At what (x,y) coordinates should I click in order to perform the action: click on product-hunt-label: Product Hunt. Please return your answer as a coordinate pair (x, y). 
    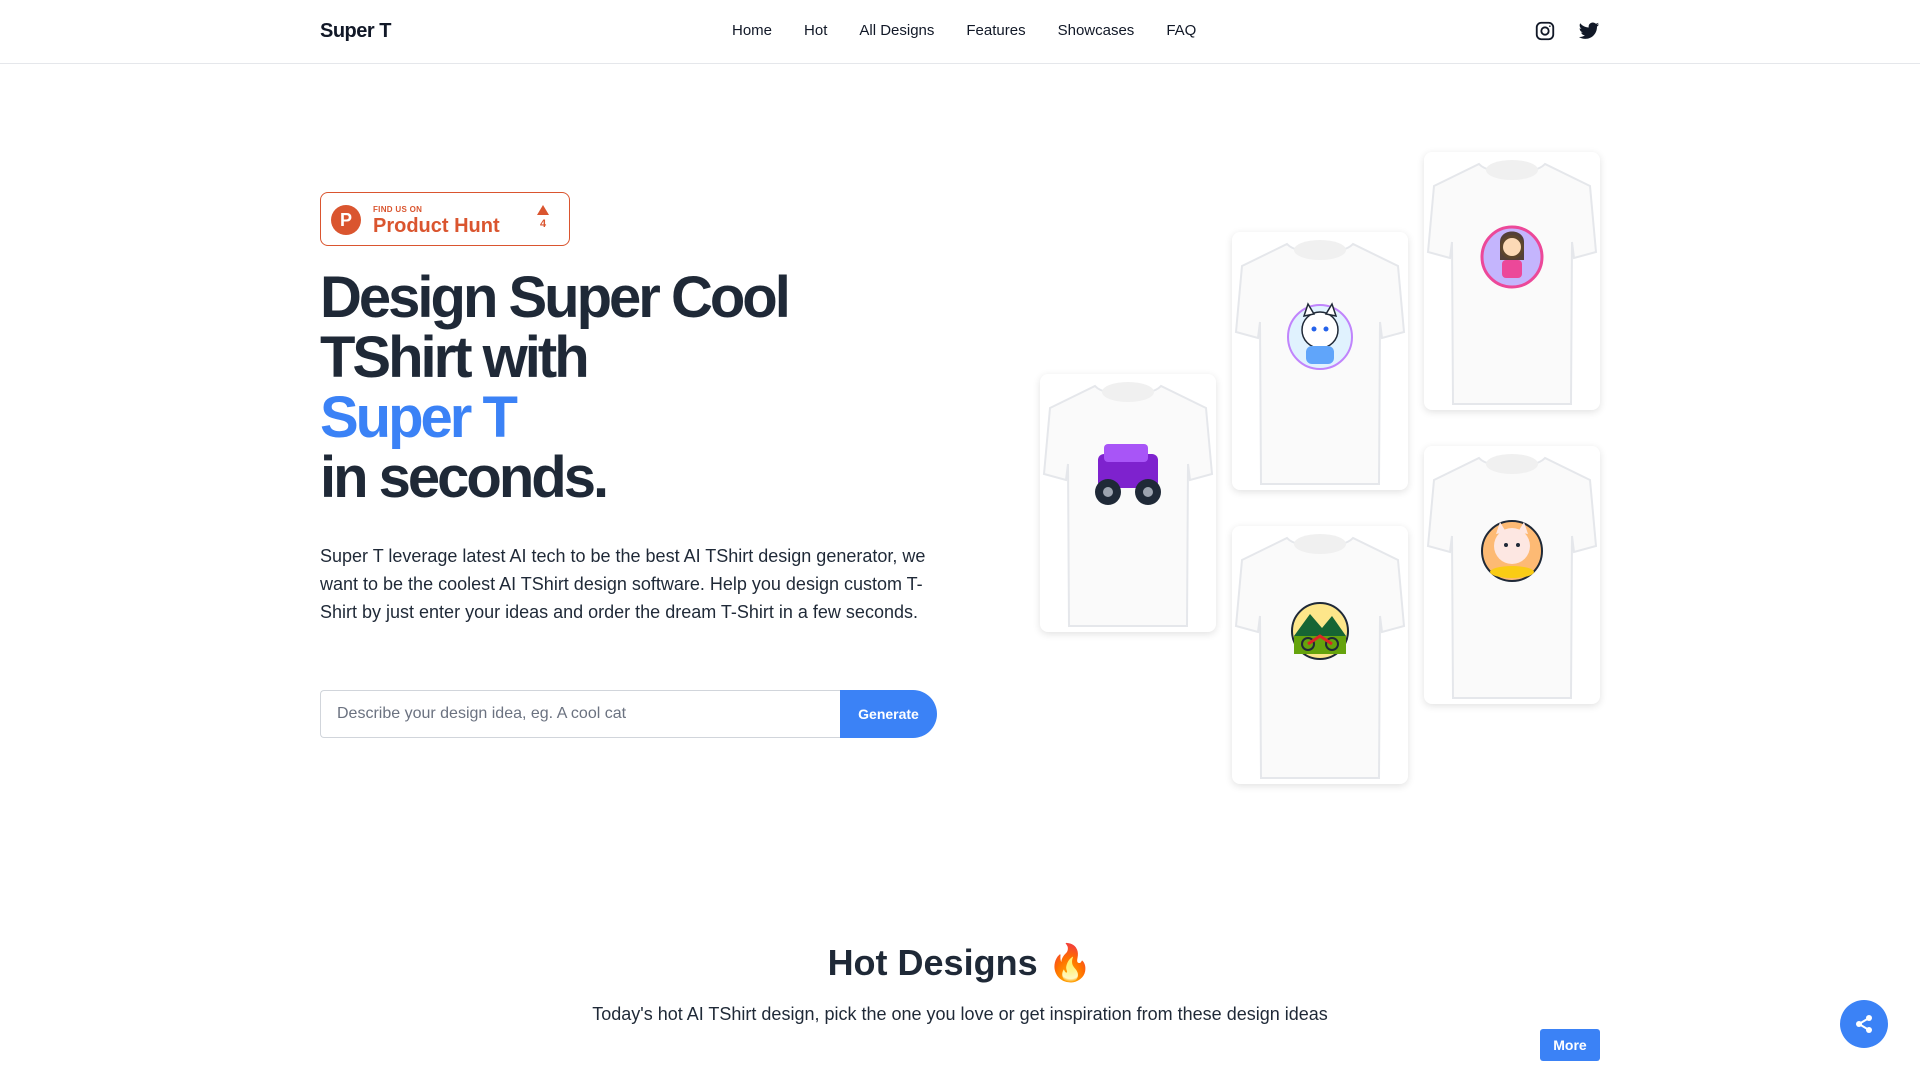
    Looking at the image, I should click on (436, 226).